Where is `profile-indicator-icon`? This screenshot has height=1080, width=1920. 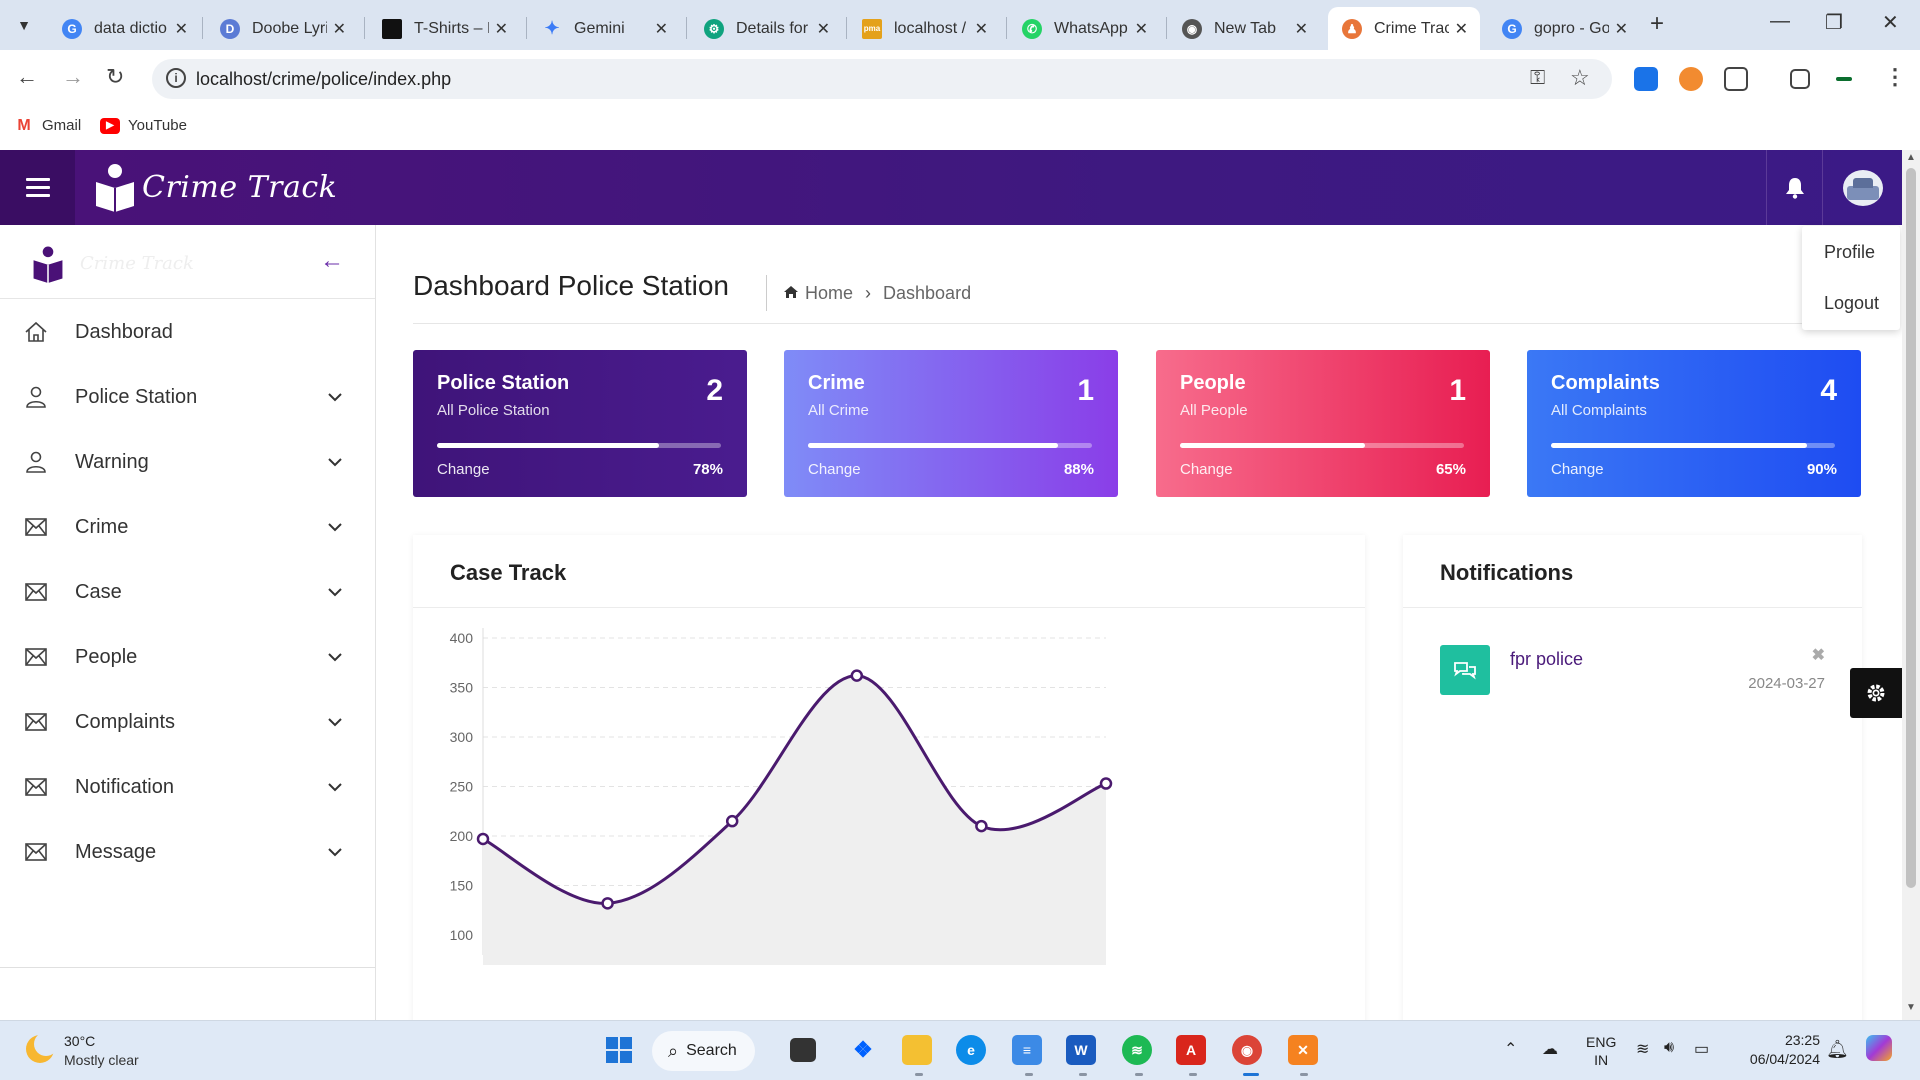
profile-indicator-icon is located at coordinates (1844, 79).